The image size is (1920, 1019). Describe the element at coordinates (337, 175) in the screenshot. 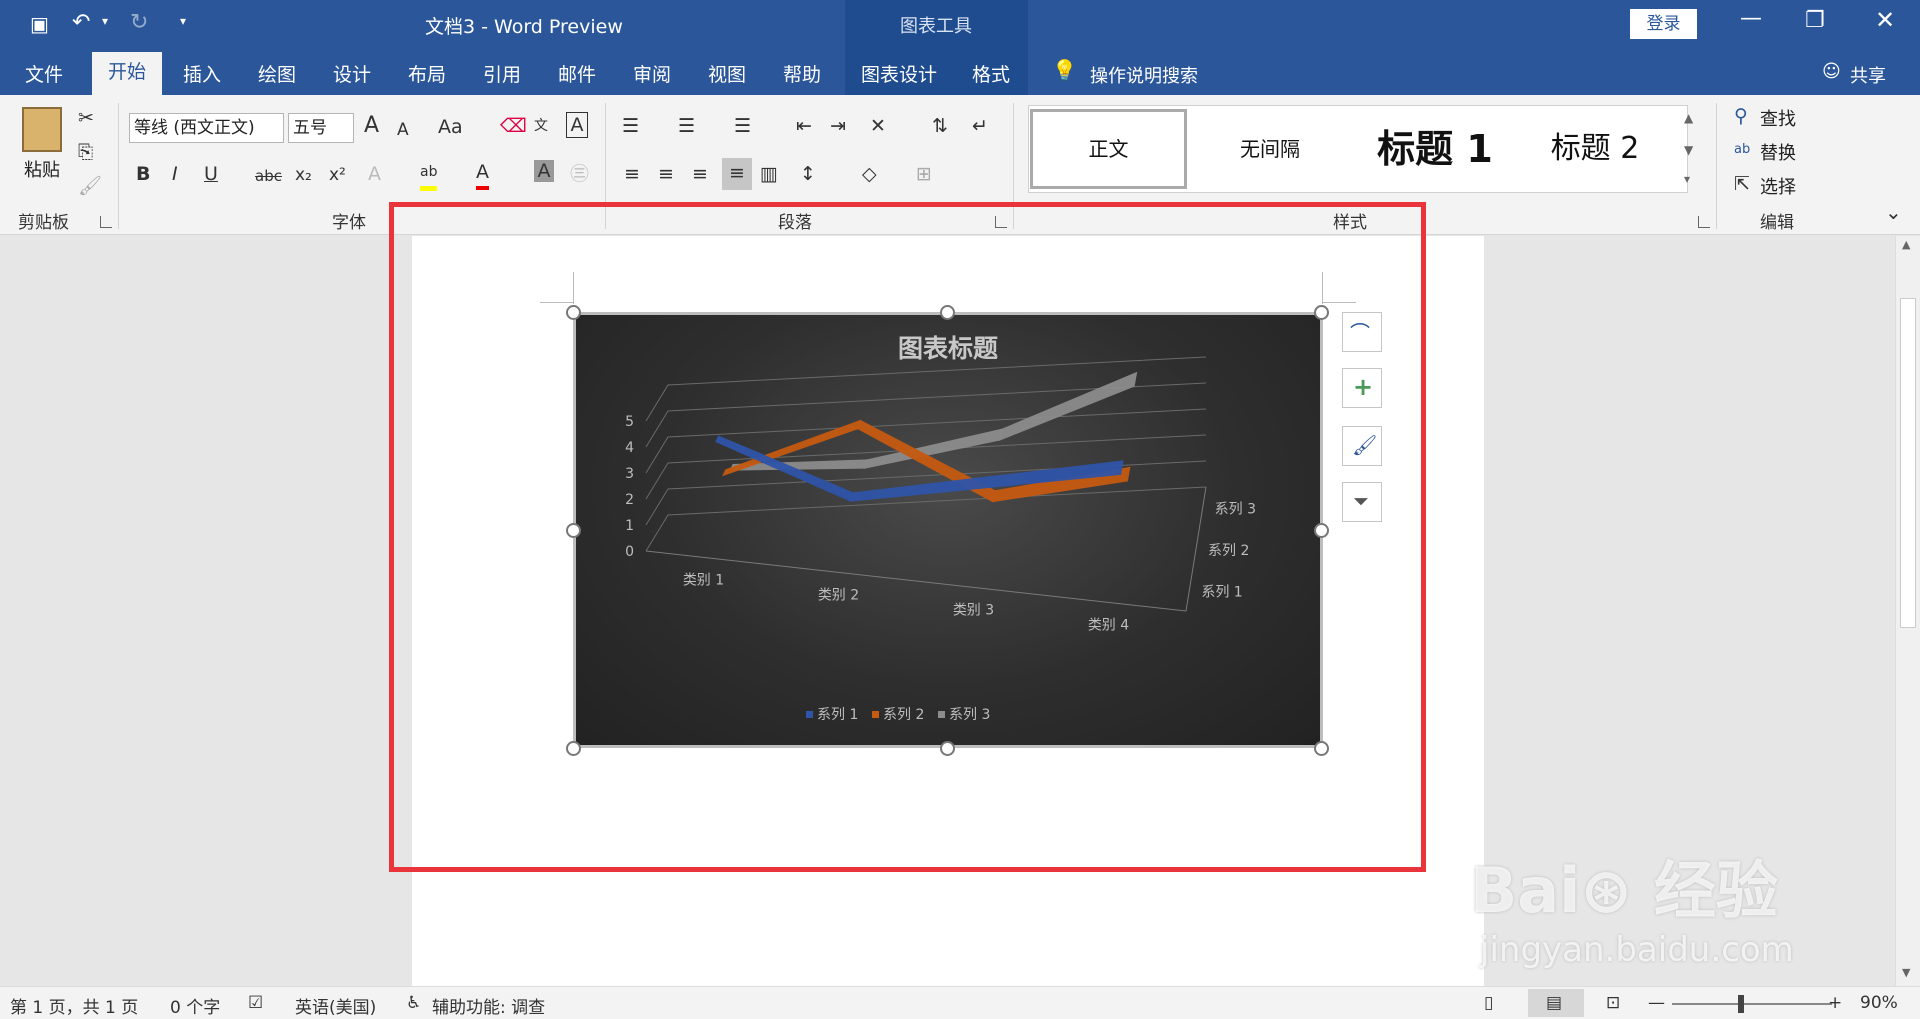

I see `superscript-button: x²` at that location.